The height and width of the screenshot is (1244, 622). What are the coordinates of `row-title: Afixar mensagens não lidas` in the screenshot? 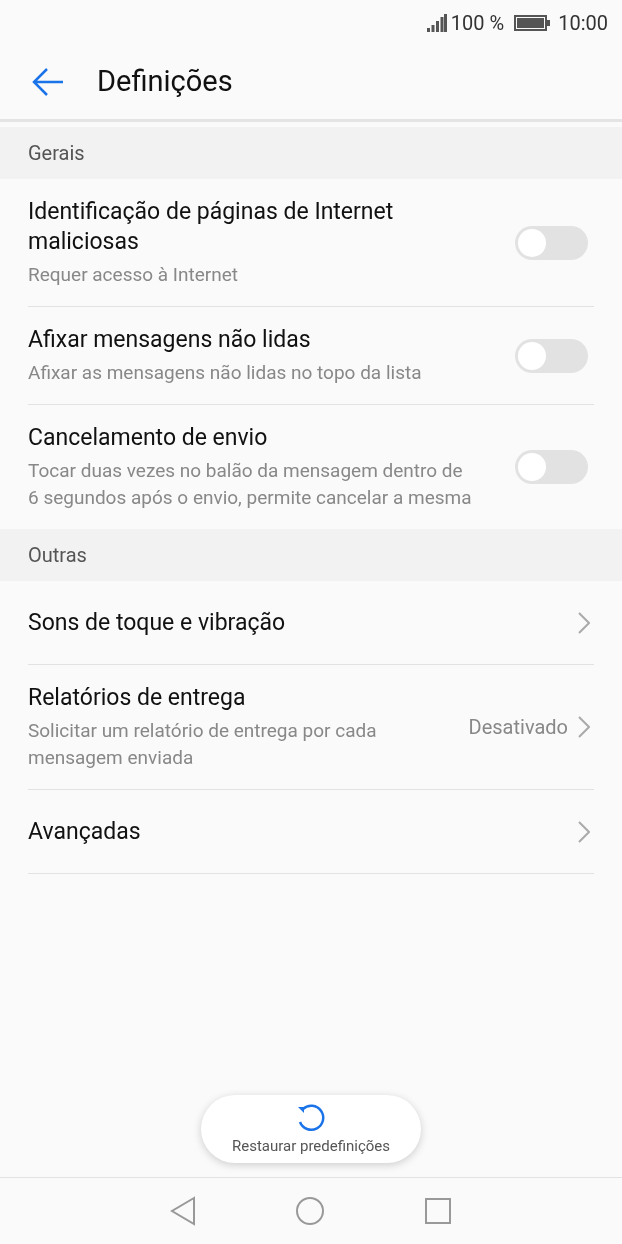 It's located at (170, 340).